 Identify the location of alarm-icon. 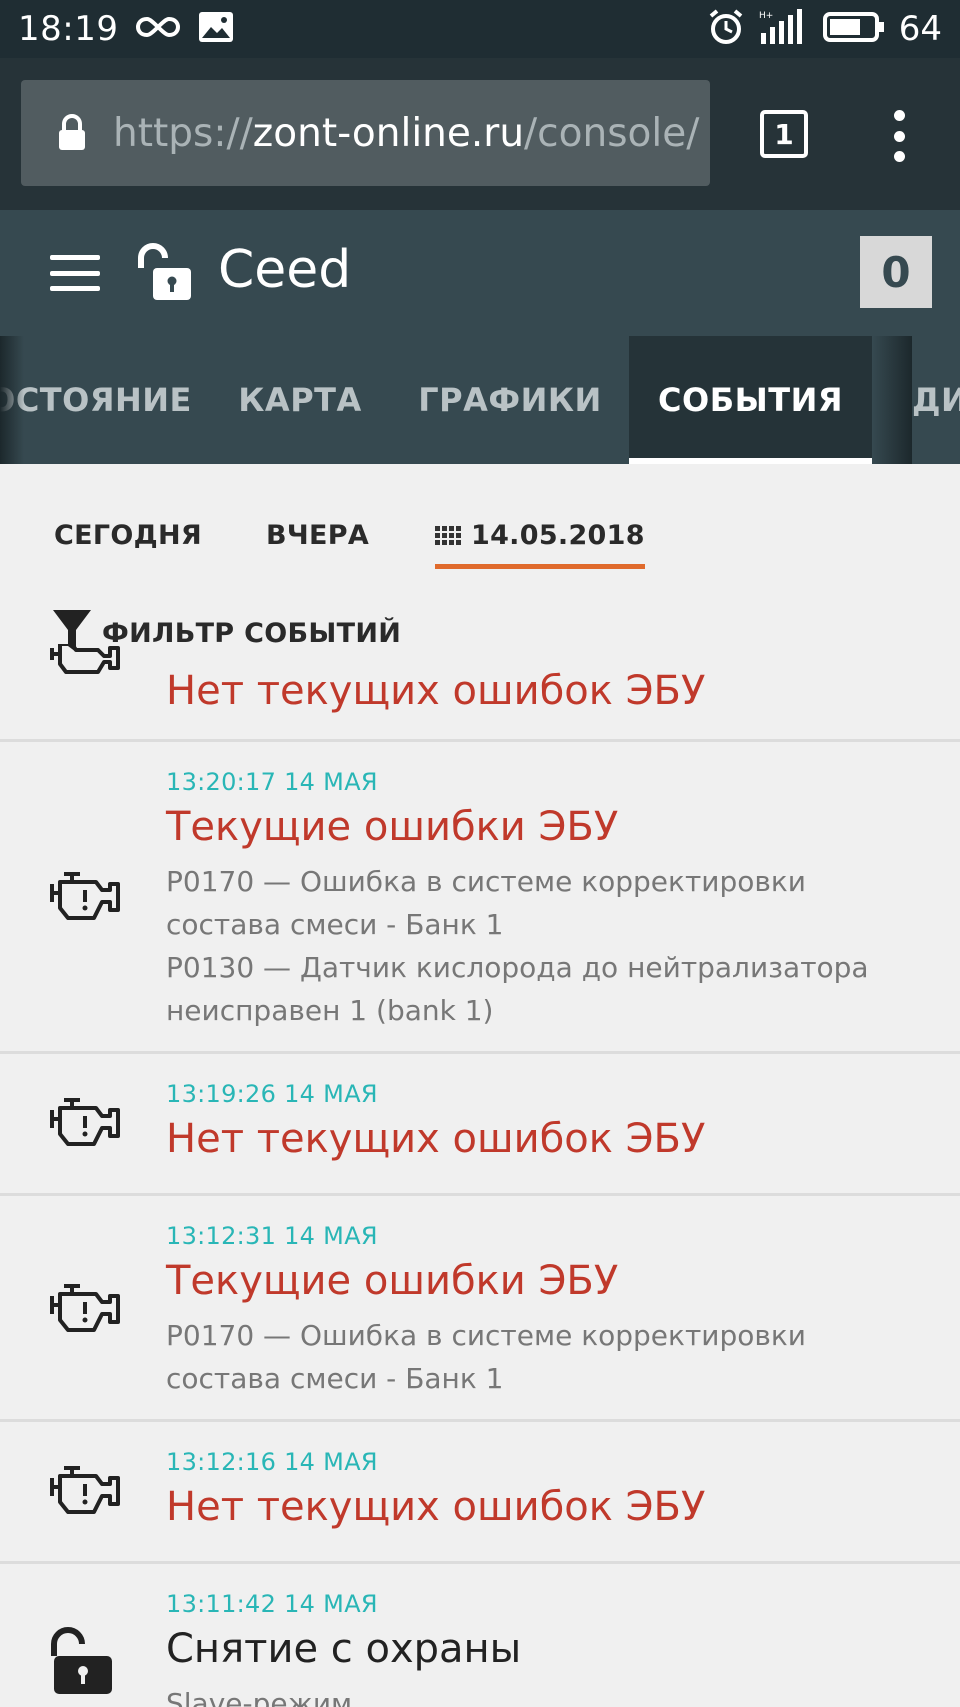
(726, 29).